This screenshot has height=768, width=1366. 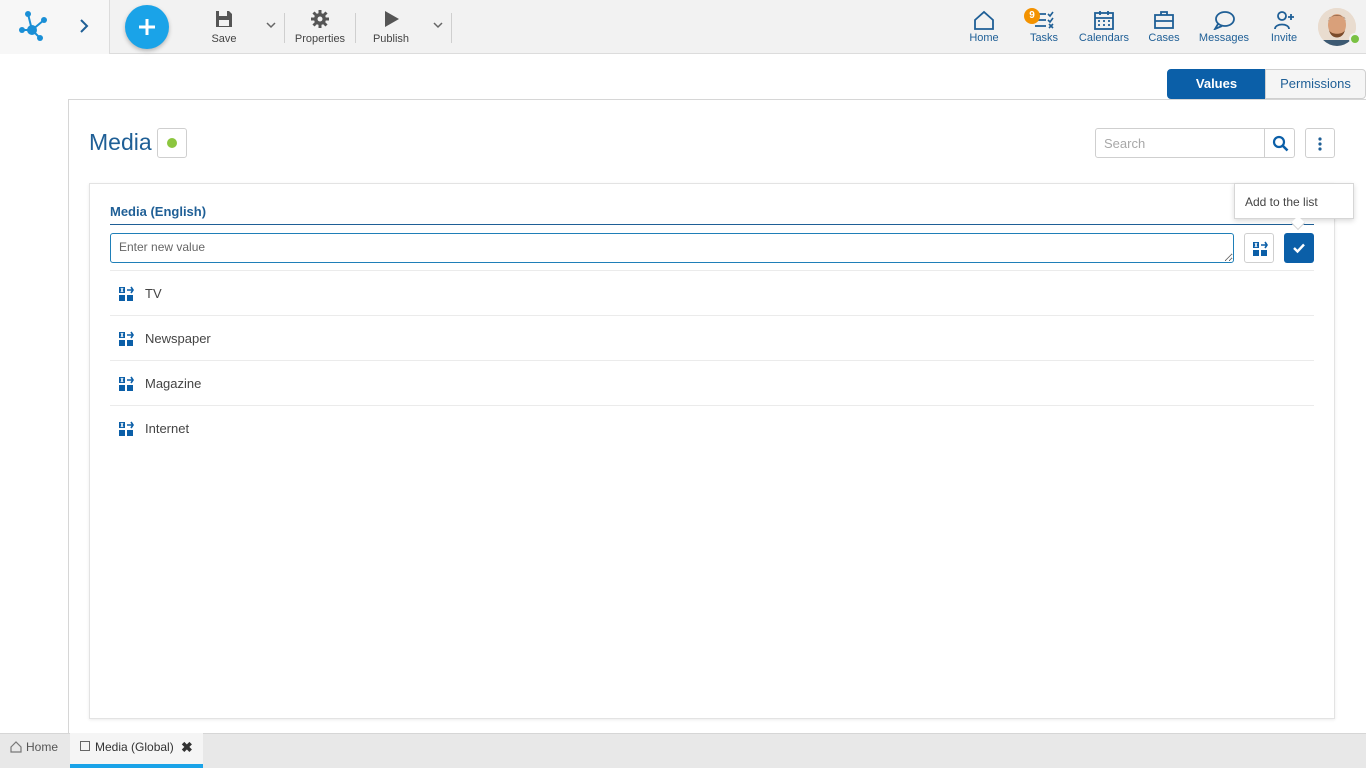 I want to click on add-to-list-button, so click(x=1299, y=248).